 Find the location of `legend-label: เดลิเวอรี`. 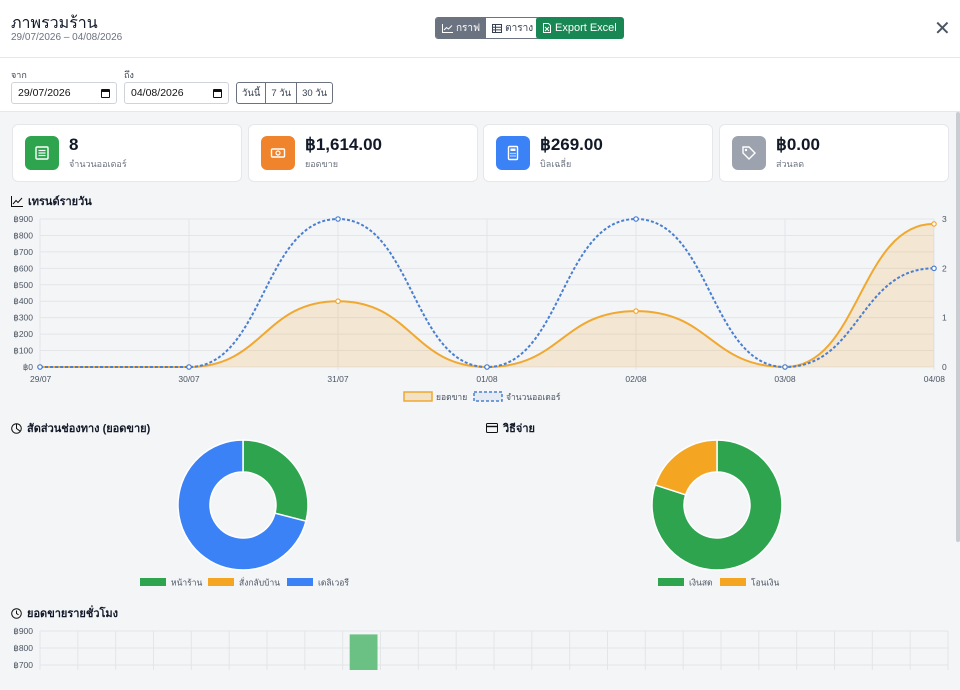

legend-label: เดลิเวอรี is located at coordinates (333, 583).